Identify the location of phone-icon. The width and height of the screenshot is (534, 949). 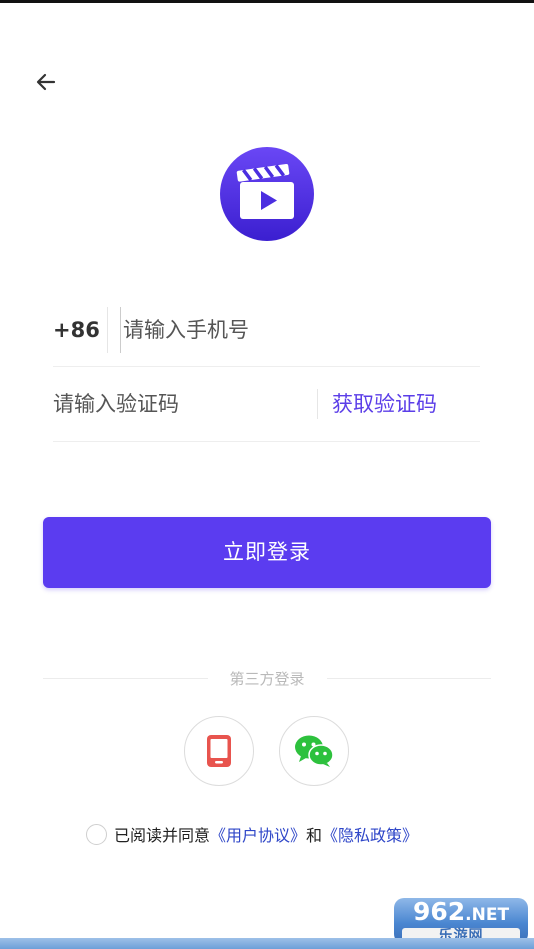
(219, 751).